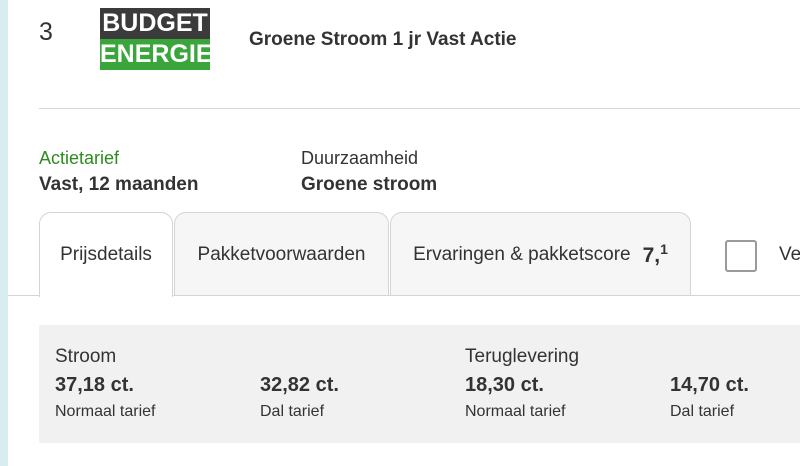  I want to click on tariff-label: Actietarief, so click(79, 158).